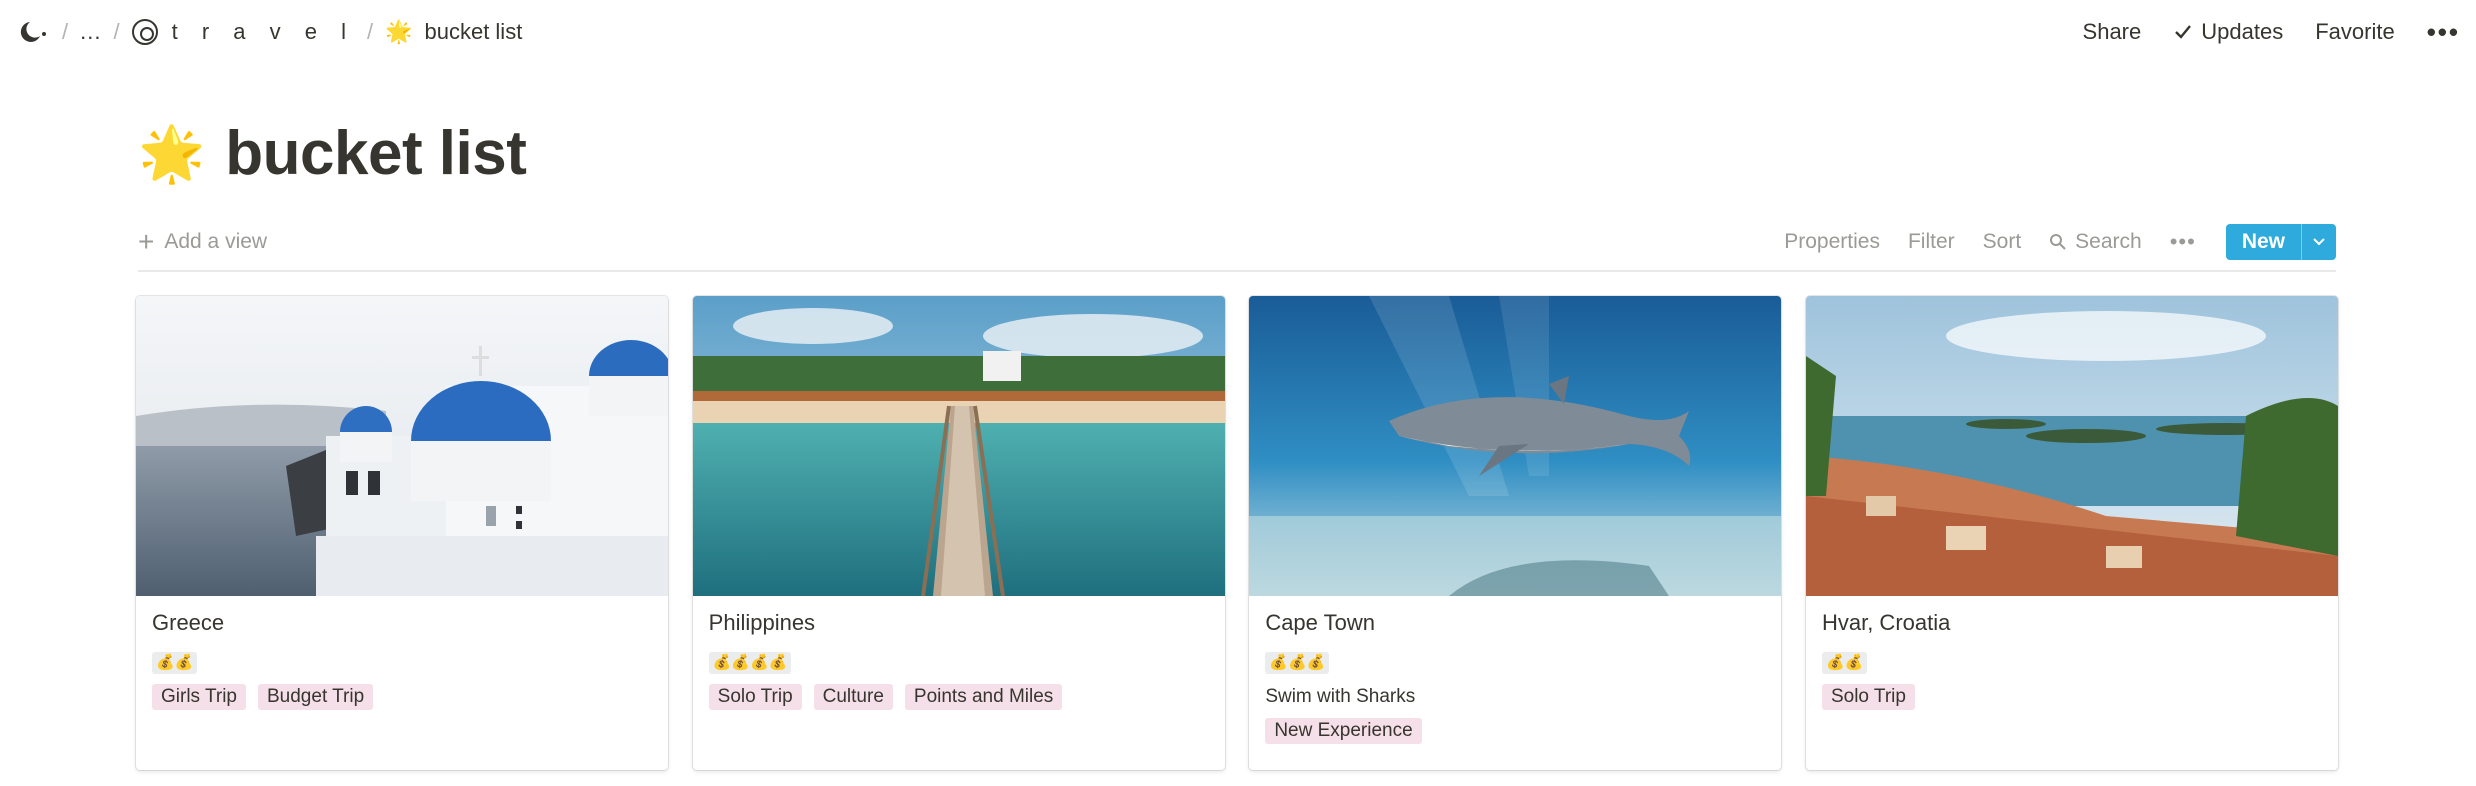 Image resolution: width=2476 pixels, height=786 pixels. I want to click on view-tools: Properties Filter Sort Search ••• New, so click(2046, 242).